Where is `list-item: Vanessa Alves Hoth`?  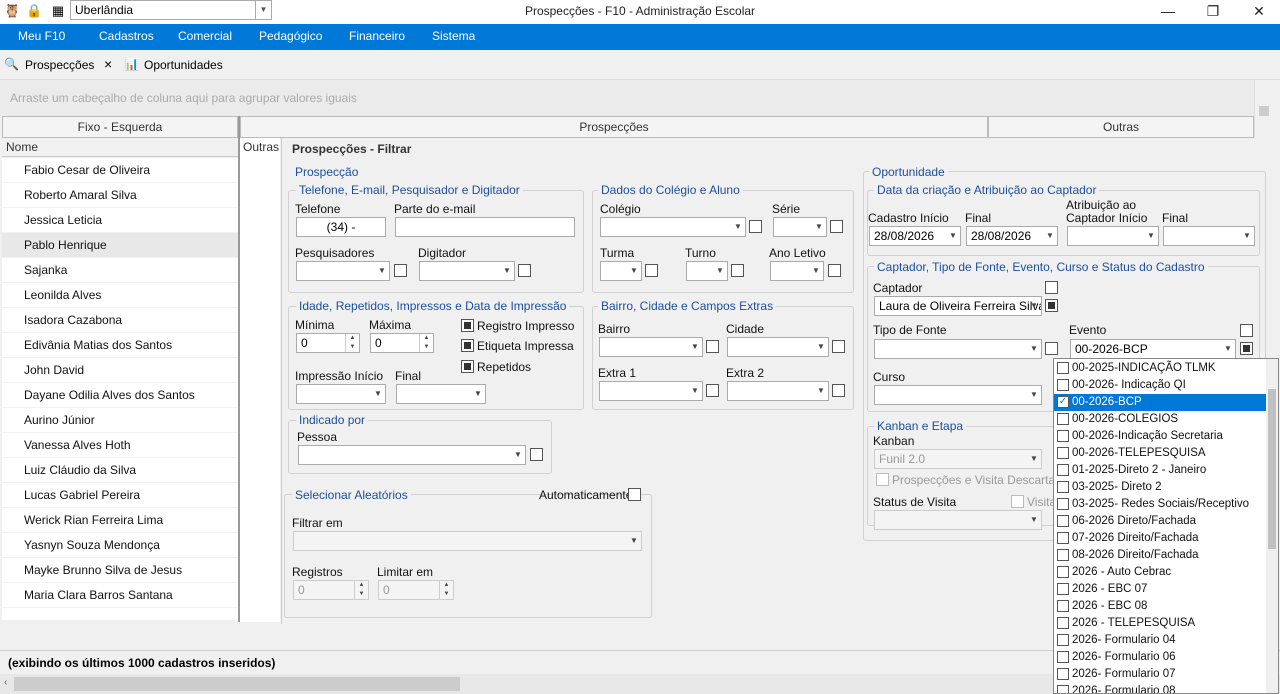
list-item: Vanessa Alves Hoth is located at coordinates (120, 445).